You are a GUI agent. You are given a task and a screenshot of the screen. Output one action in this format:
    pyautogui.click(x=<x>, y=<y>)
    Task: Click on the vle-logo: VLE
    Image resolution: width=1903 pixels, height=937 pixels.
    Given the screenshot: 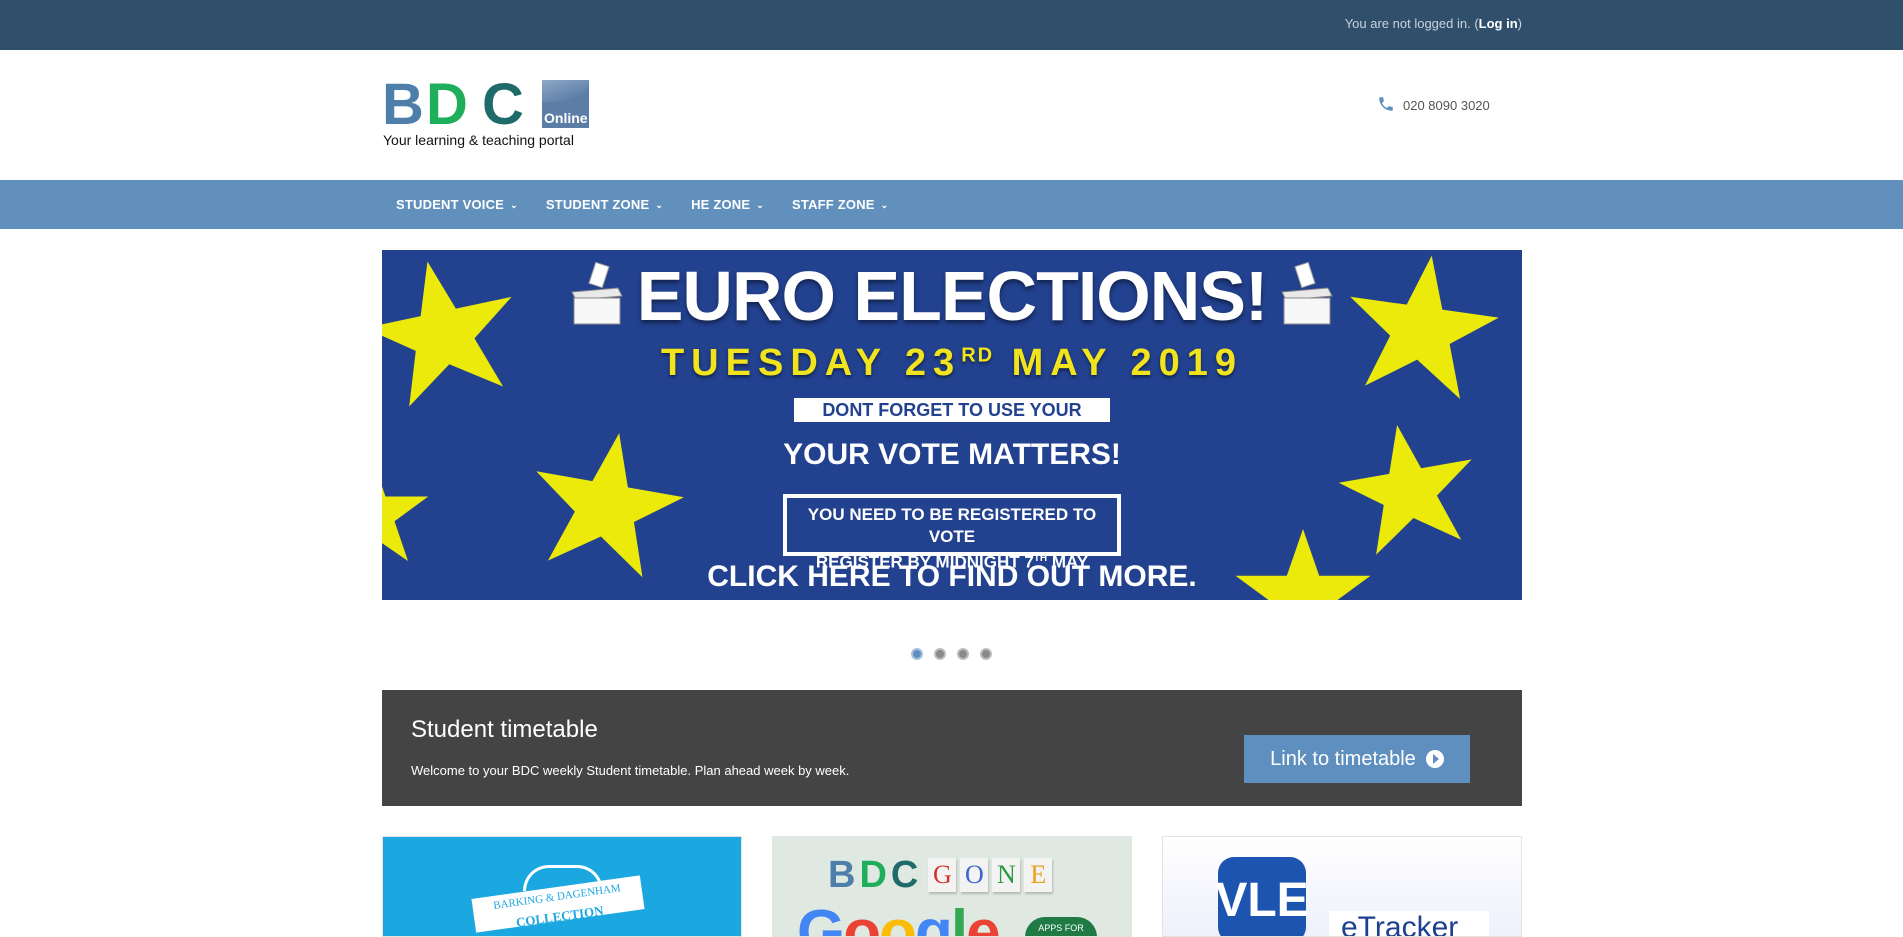 What is the action you would take?
    pyautogui.click(x=1262, y=896)
    